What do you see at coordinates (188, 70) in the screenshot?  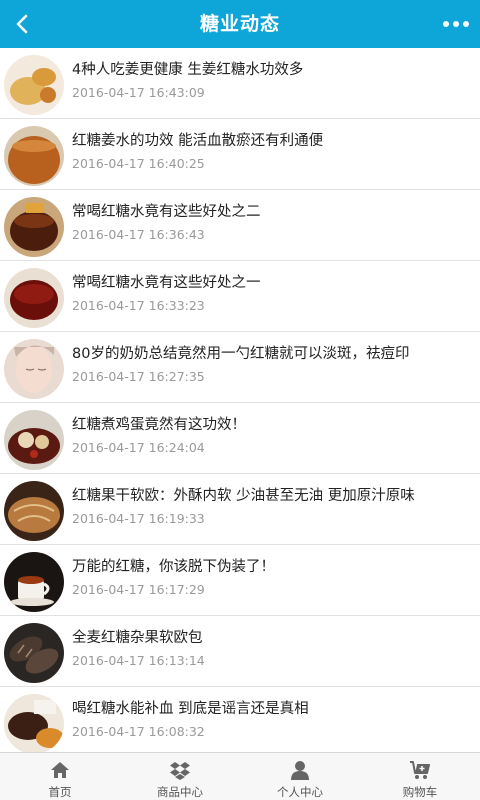 I see `article-title: 4种人吃姜更健康 生姜红糖水功效多` at bounding box center [188, 70].